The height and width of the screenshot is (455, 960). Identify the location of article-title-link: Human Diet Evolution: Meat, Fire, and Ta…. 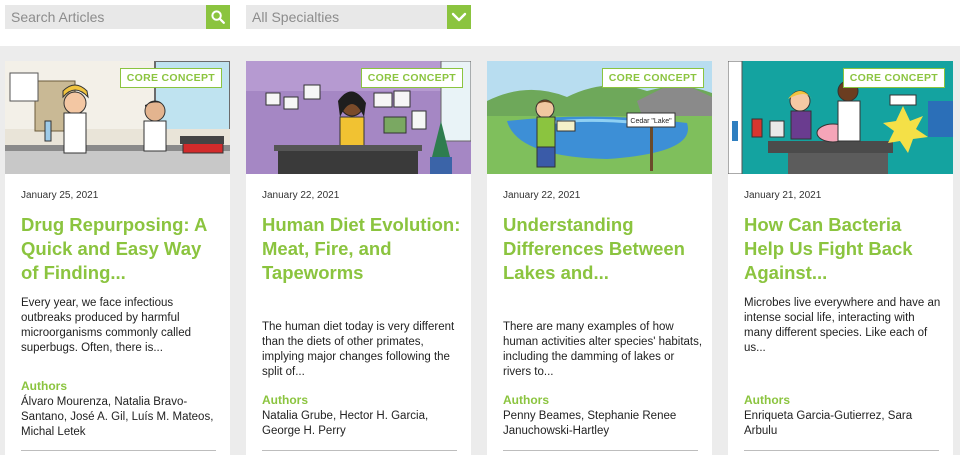
(362, 249).